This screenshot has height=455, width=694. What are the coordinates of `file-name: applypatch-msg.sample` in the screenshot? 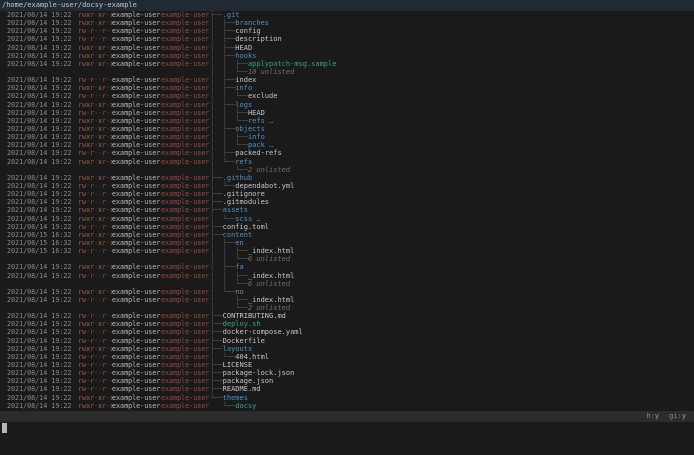 It's located at (292, 64).